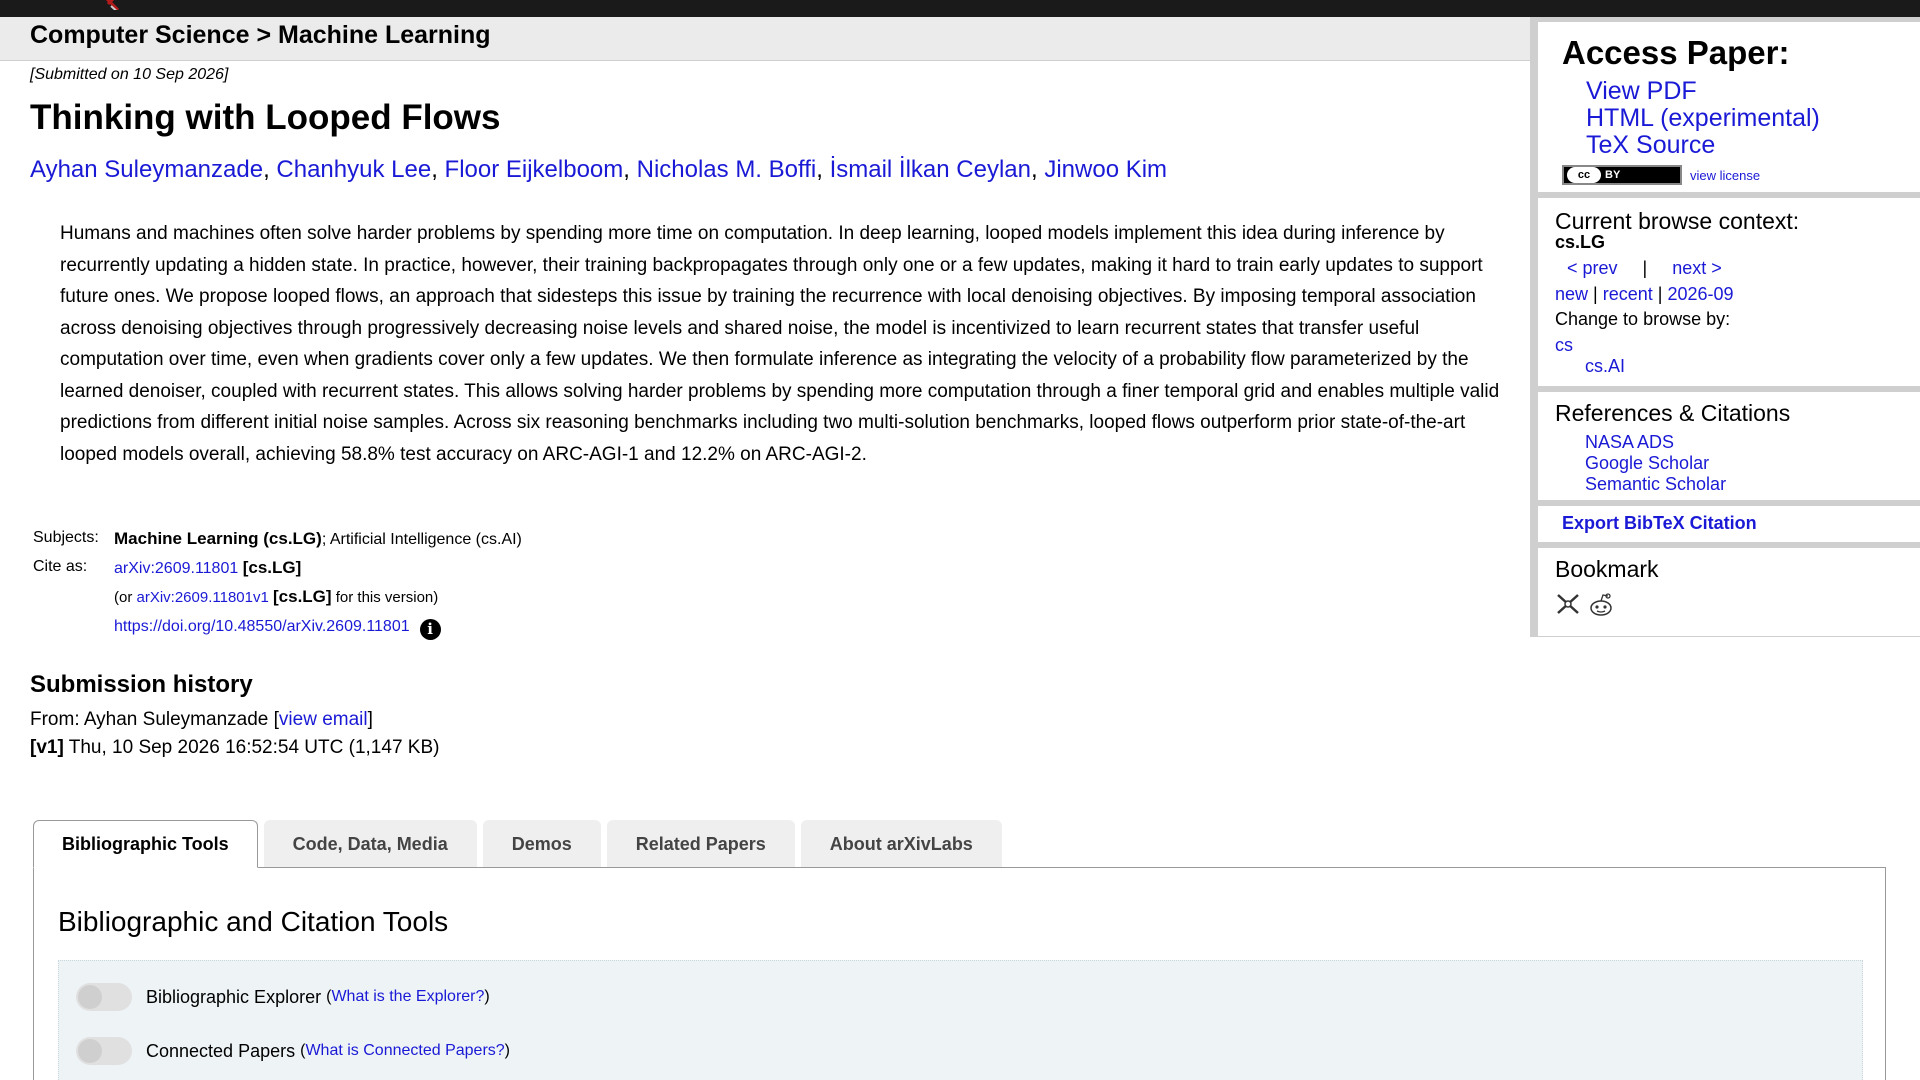  What do you see at coordinates (1628, 294) in the screenshot?
I see `recent-link: recent` at bounding box center [1628, 294].